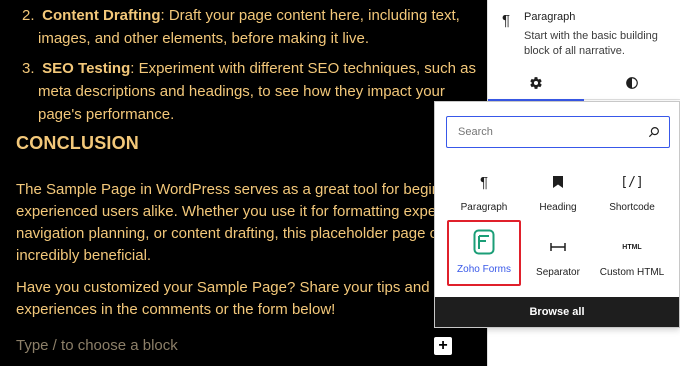 The image size is (680, 366). What do you see at coordinates (86, 68) in the screenshot?
I see `list-item-bold: SEO Testing` at bounding box center [86, 68].